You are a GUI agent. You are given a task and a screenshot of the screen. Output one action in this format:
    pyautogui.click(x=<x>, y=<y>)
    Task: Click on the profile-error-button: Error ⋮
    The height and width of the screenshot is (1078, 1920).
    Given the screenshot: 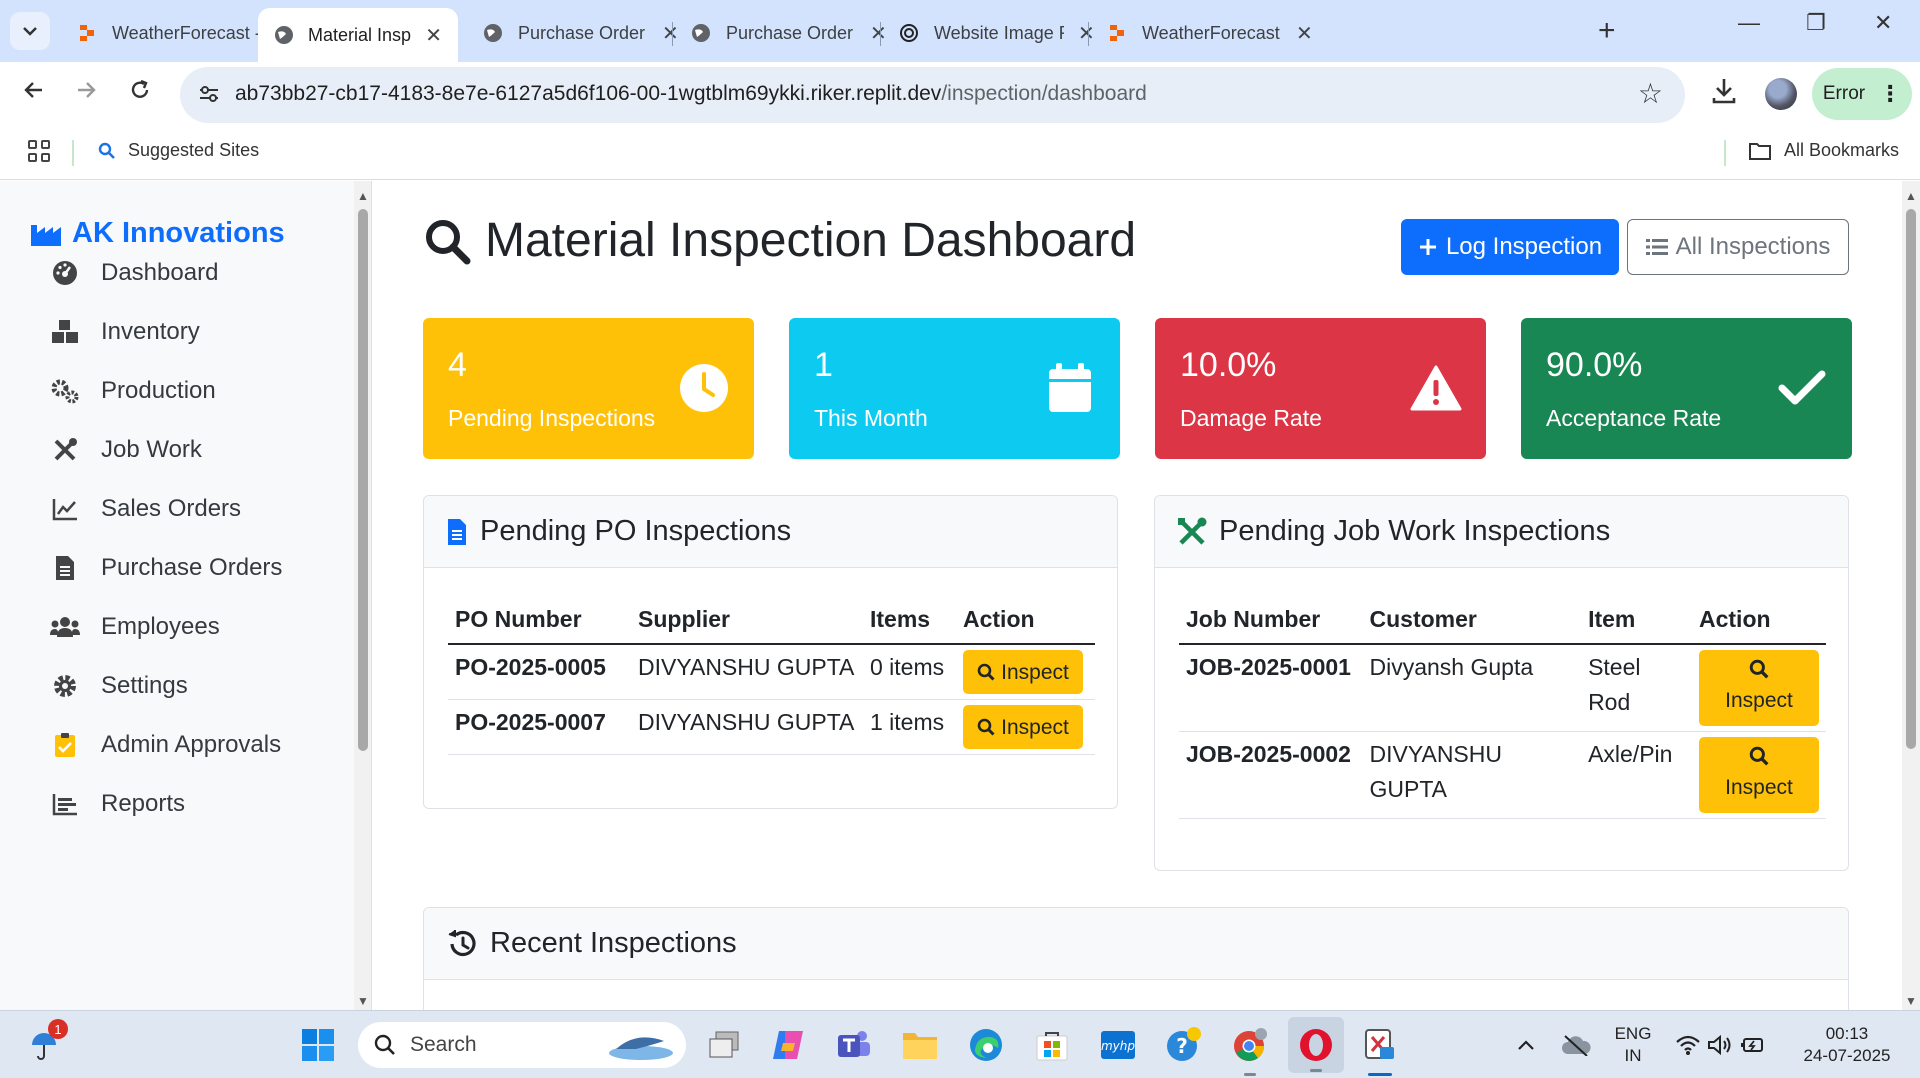 What is the action you would take?
    pyautogui.click(x=1862, y=94)
    